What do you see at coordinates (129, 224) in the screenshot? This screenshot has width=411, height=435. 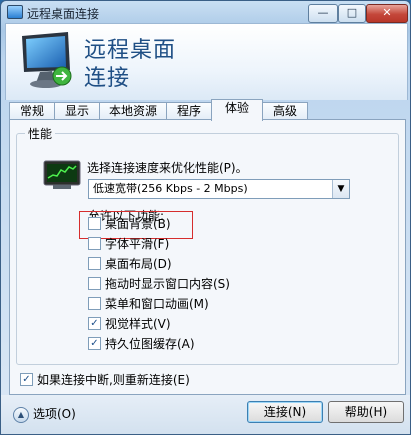 I see `option-desktop-background: 桌面背景(B)` at bounding box center [129, 224].